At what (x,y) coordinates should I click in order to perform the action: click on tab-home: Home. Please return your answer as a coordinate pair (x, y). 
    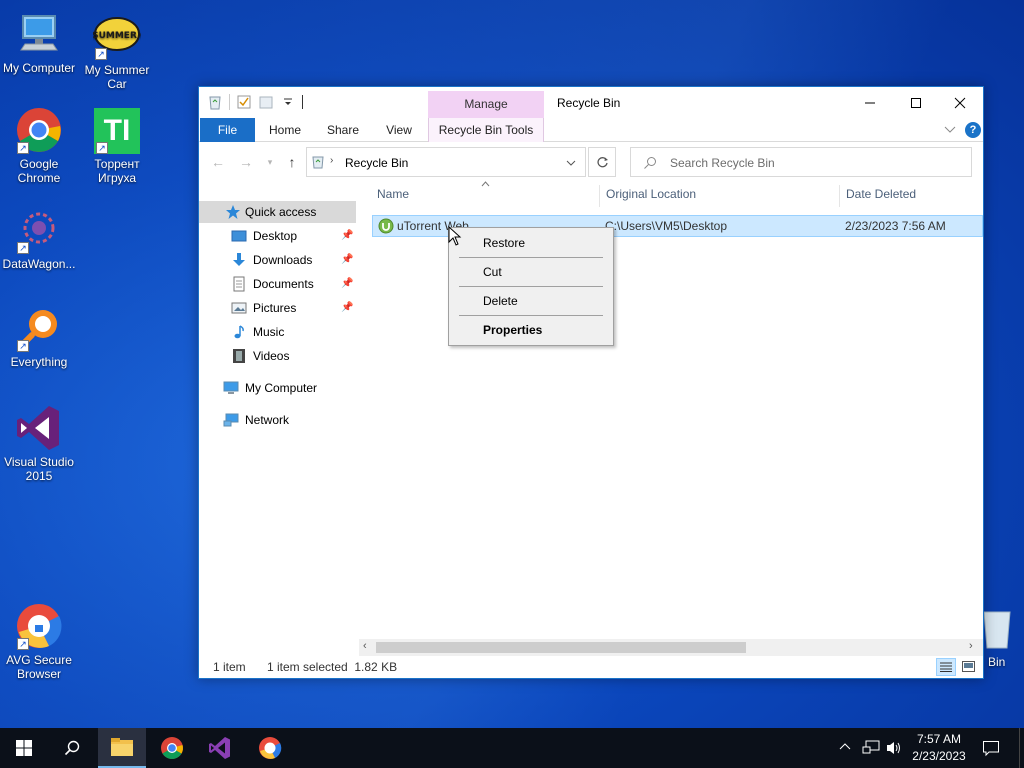
    Looking at the image, I should click on (285, 130).